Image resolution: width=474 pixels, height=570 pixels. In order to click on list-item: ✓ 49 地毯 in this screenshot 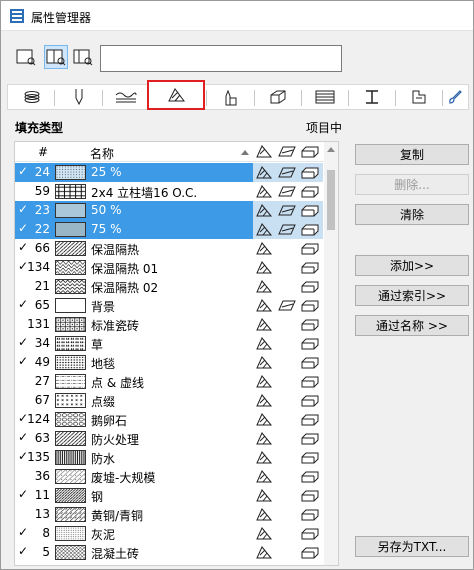, I will do `click(169, 362)`.